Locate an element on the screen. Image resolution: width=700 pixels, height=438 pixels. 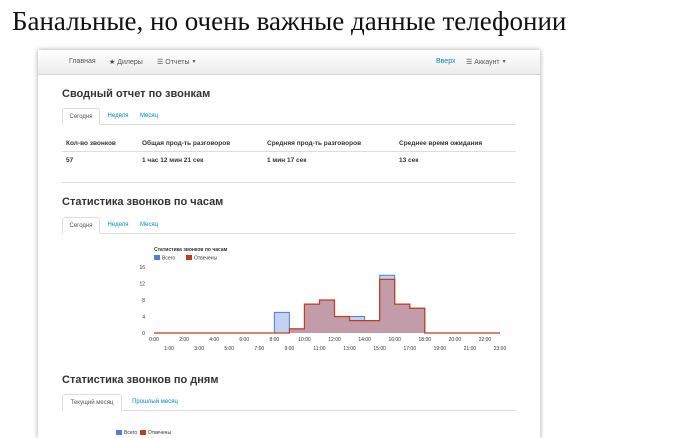
nav-reports-label: Отчеты is located at coordinates (177, 62).